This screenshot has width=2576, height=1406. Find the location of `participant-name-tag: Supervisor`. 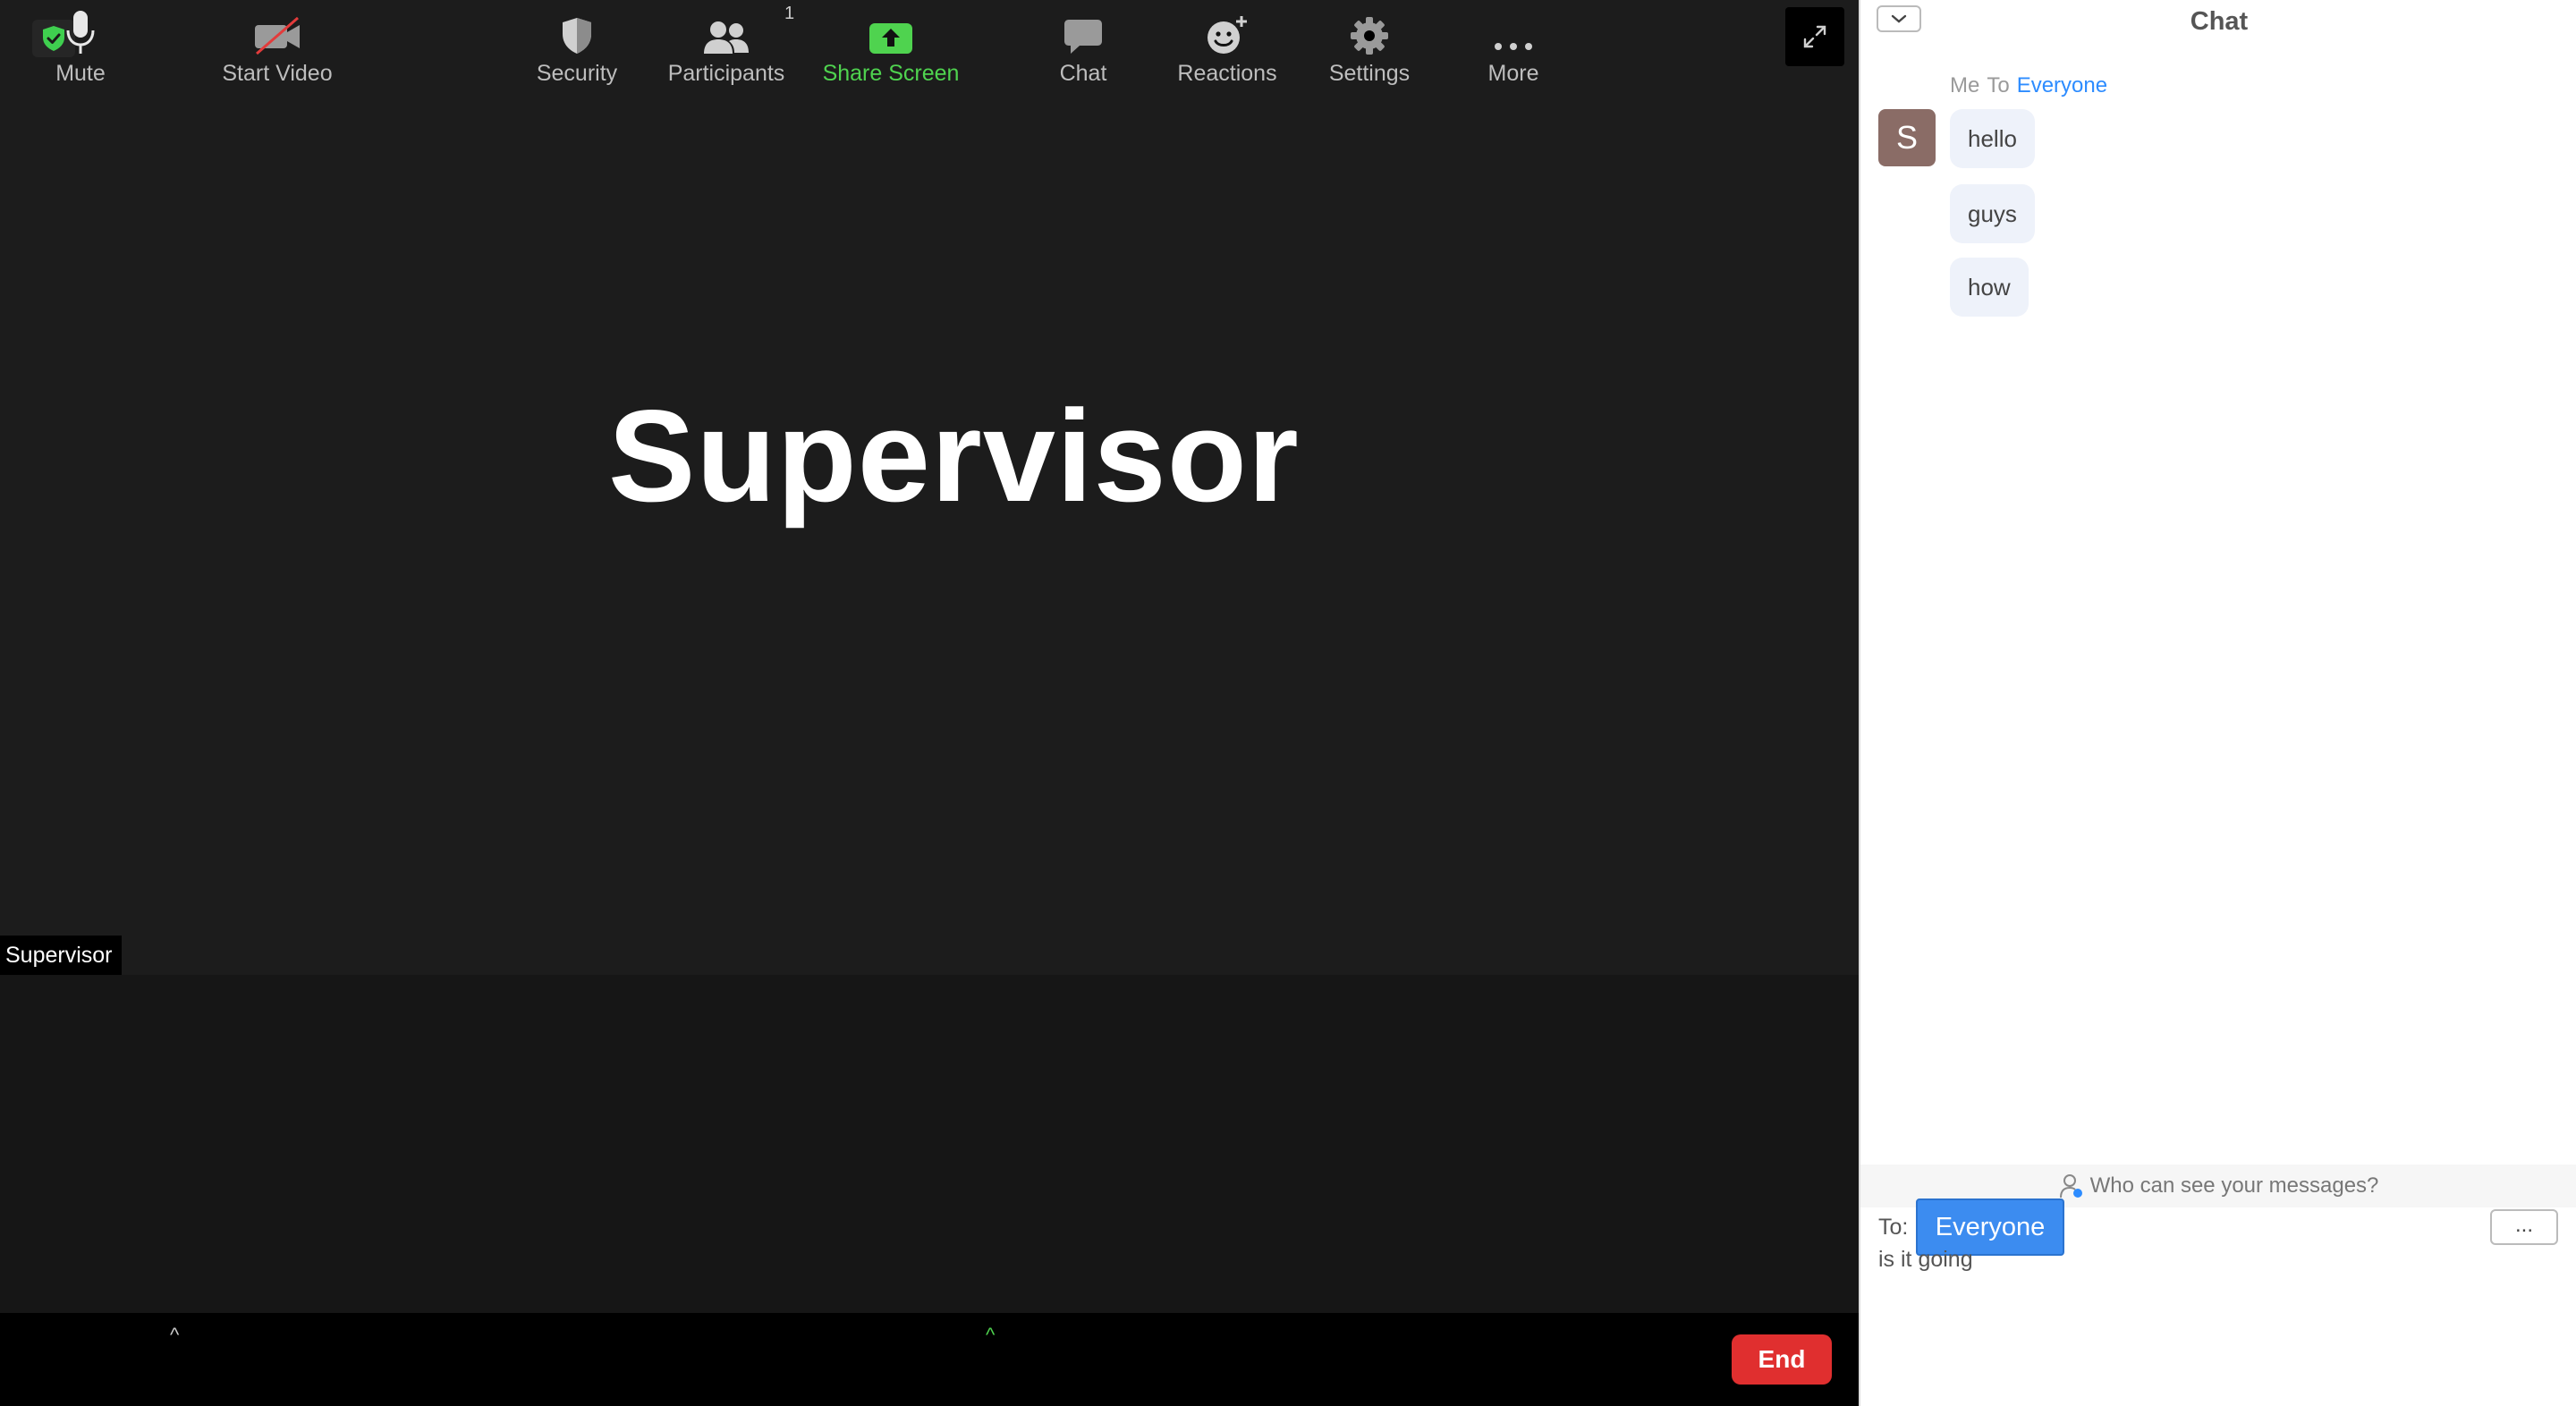

participant-name-tag: Supervisor is located at coordinates (61, 955).